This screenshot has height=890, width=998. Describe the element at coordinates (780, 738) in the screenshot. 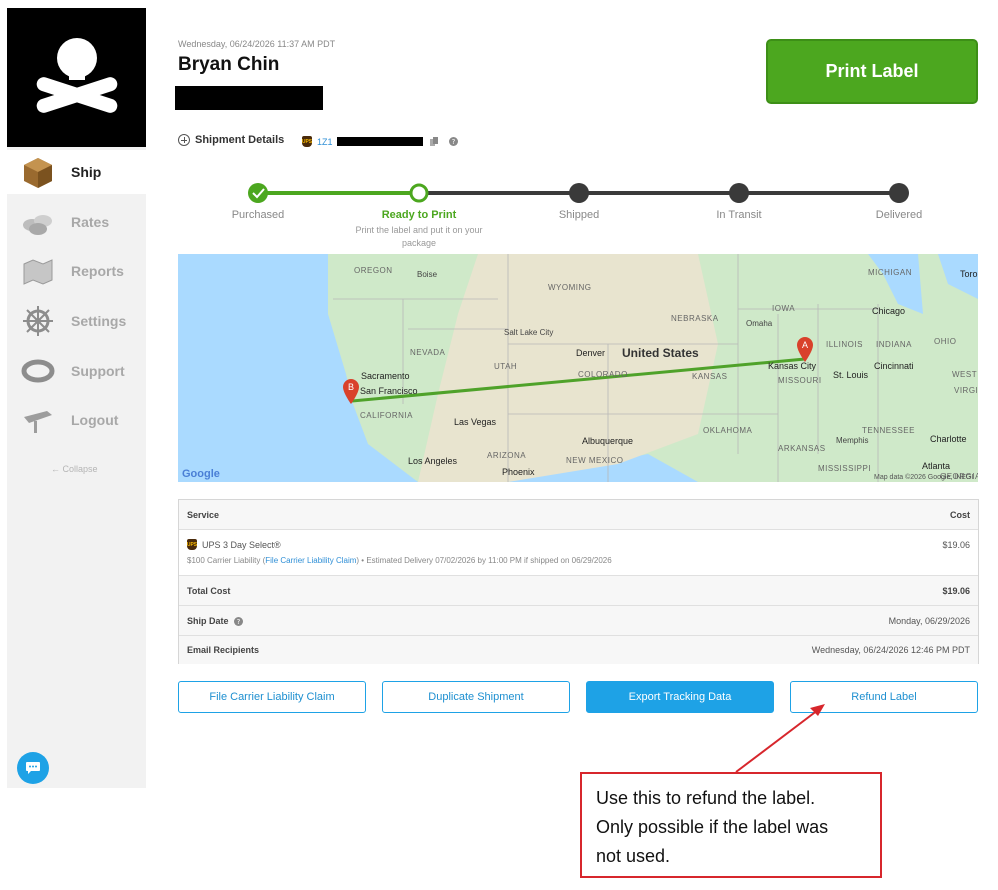

I see `annotation-arrow` at that location.